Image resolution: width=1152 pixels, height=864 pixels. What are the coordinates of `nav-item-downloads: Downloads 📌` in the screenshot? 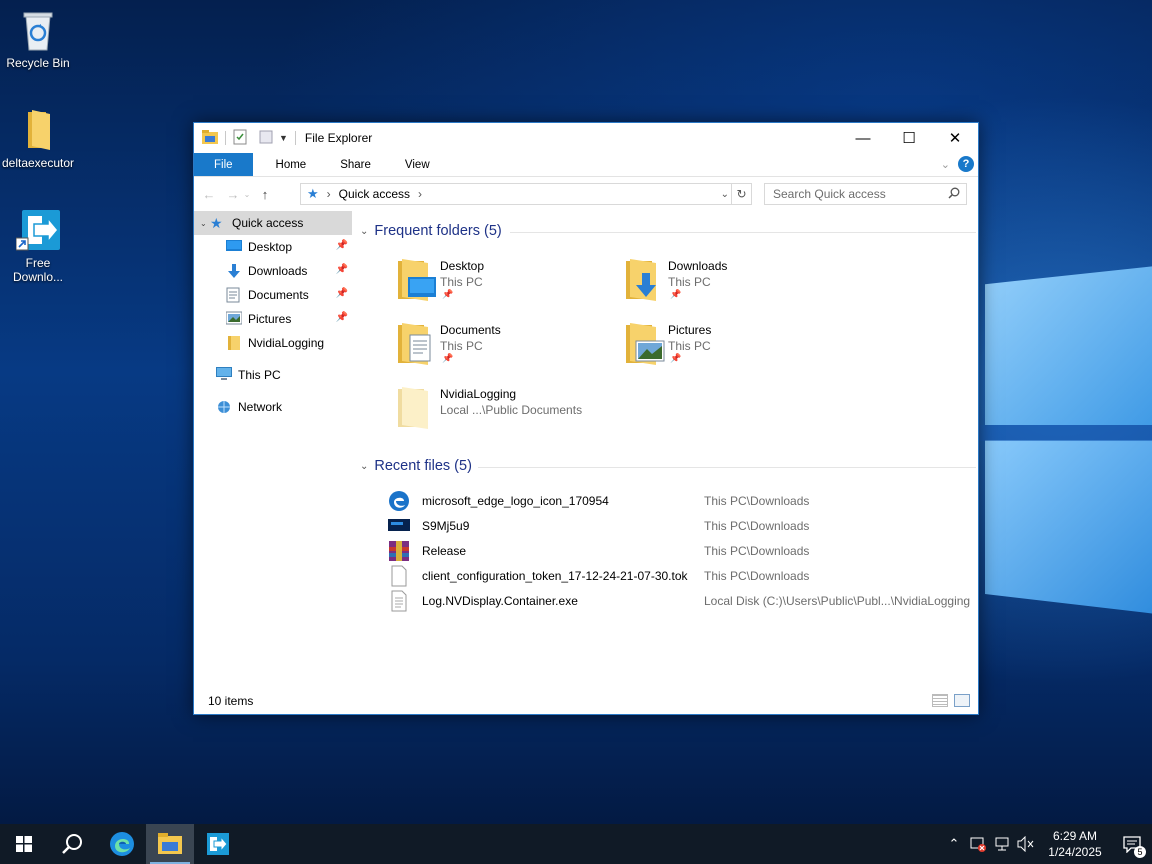 It's located at (273, 271).